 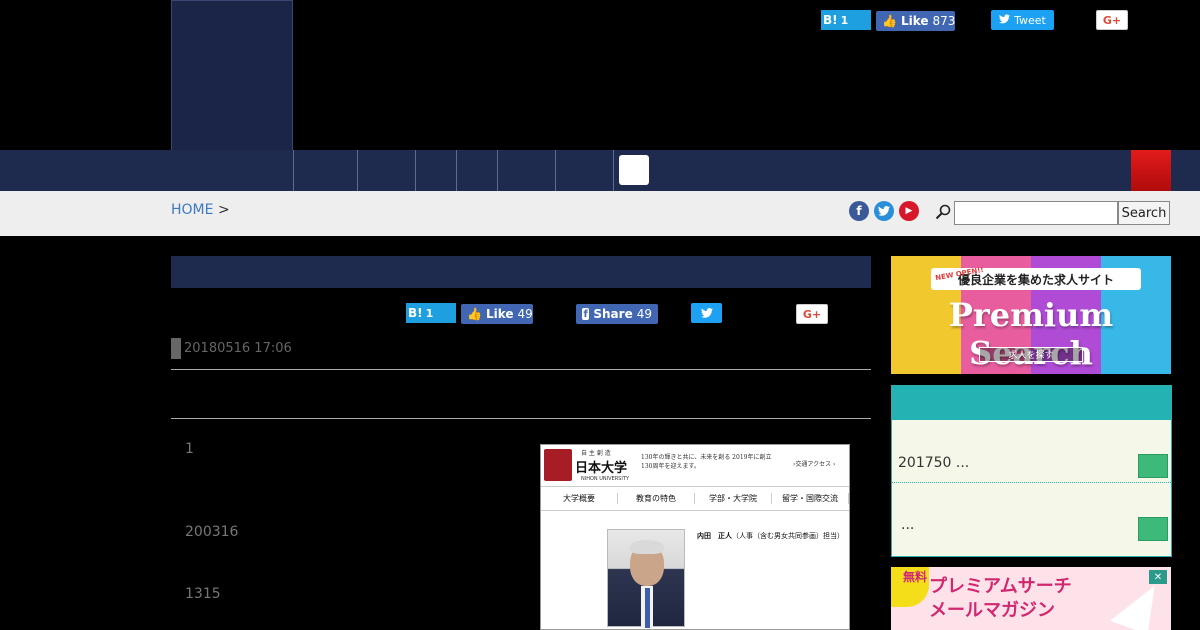 I want to click on tweet-label: Tweet, so click(x=1030, y=20).